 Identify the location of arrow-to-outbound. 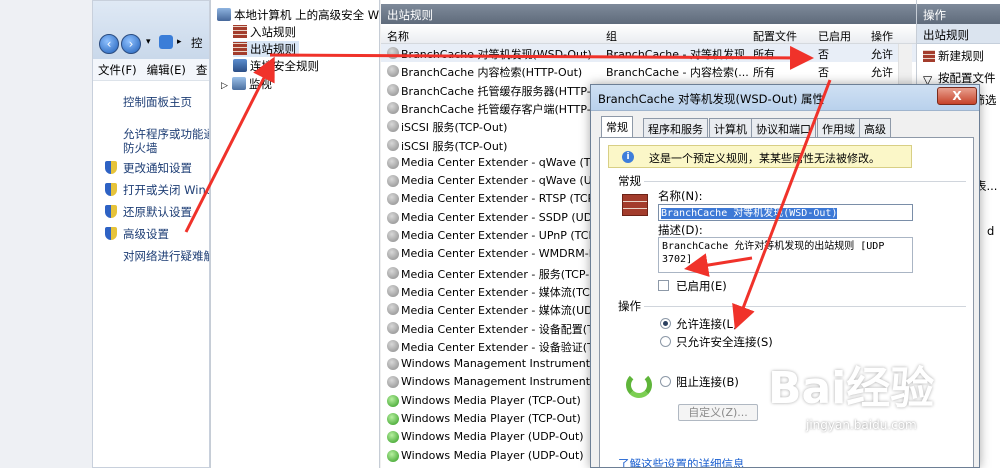
(229, 144).